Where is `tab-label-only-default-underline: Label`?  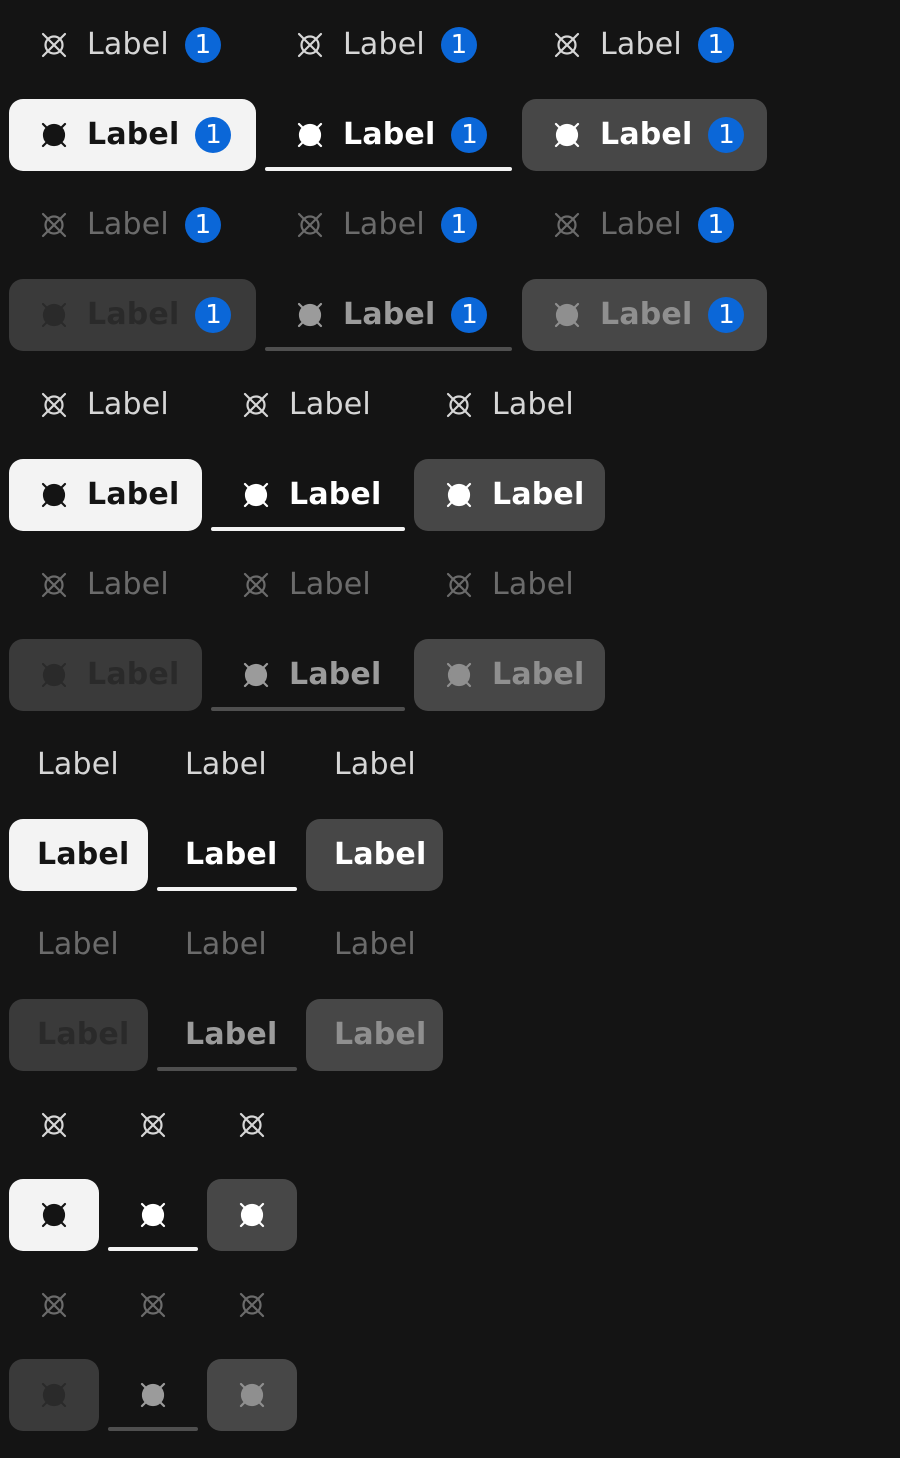
tab-label-only-default-underline: Label is located at coordinates (227, 765).